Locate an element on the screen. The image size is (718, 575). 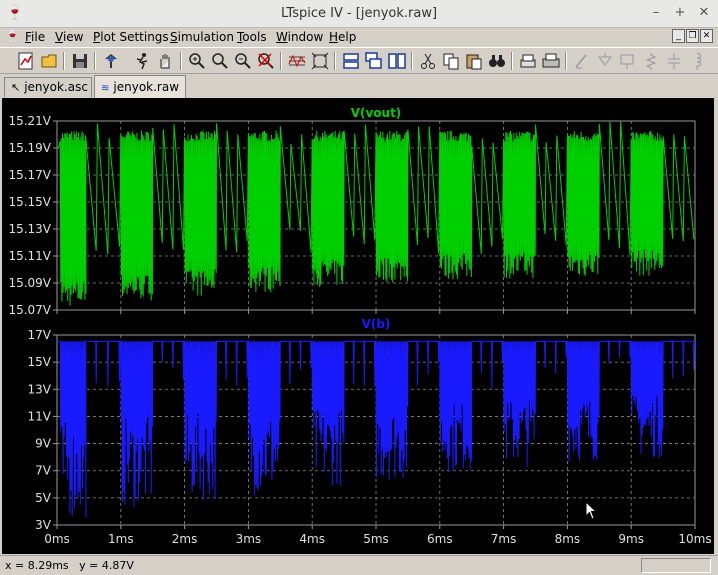
toolbar is located at coordinates (359, 60).